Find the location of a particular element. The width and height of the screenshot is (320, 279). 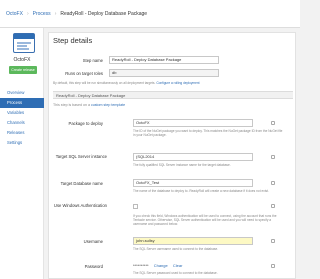

sidebar-item-settings: Settings is located at coordinates (22, 143).